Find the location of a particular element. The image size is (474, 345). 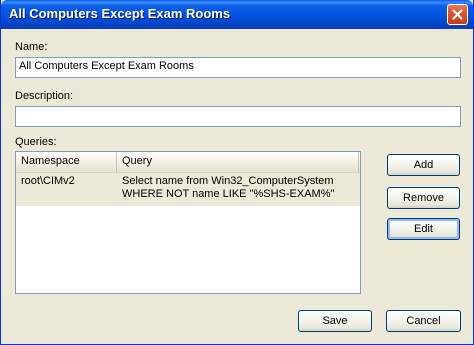

name-input: All Computers Except Exam Rooms is located at coordinates (238, 67).